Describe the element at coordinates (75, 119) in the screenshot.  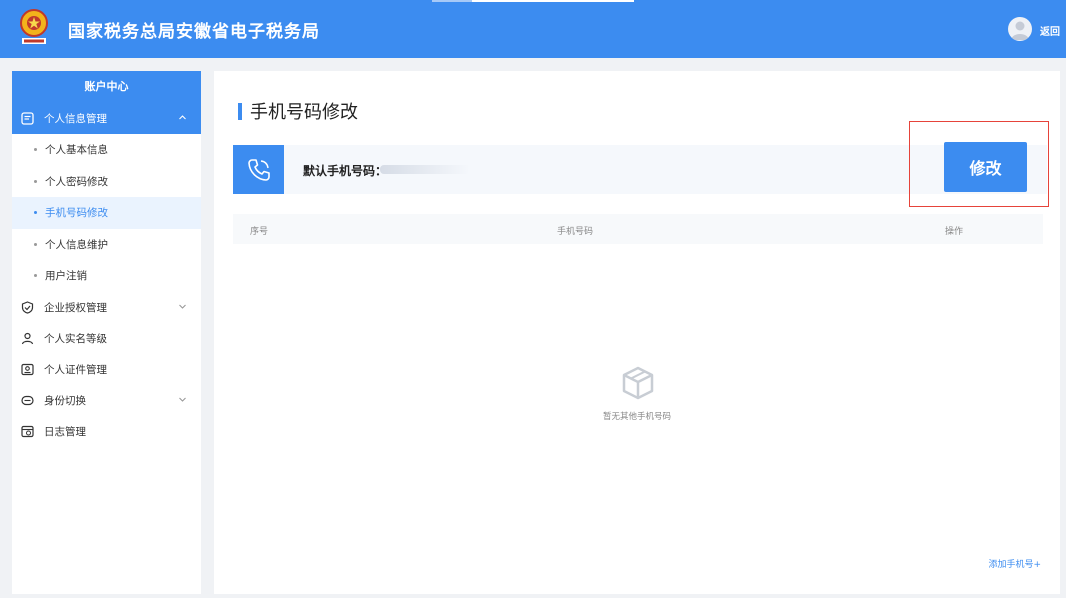
I see `sidebar-group-label: 个人信息管理` at that location.